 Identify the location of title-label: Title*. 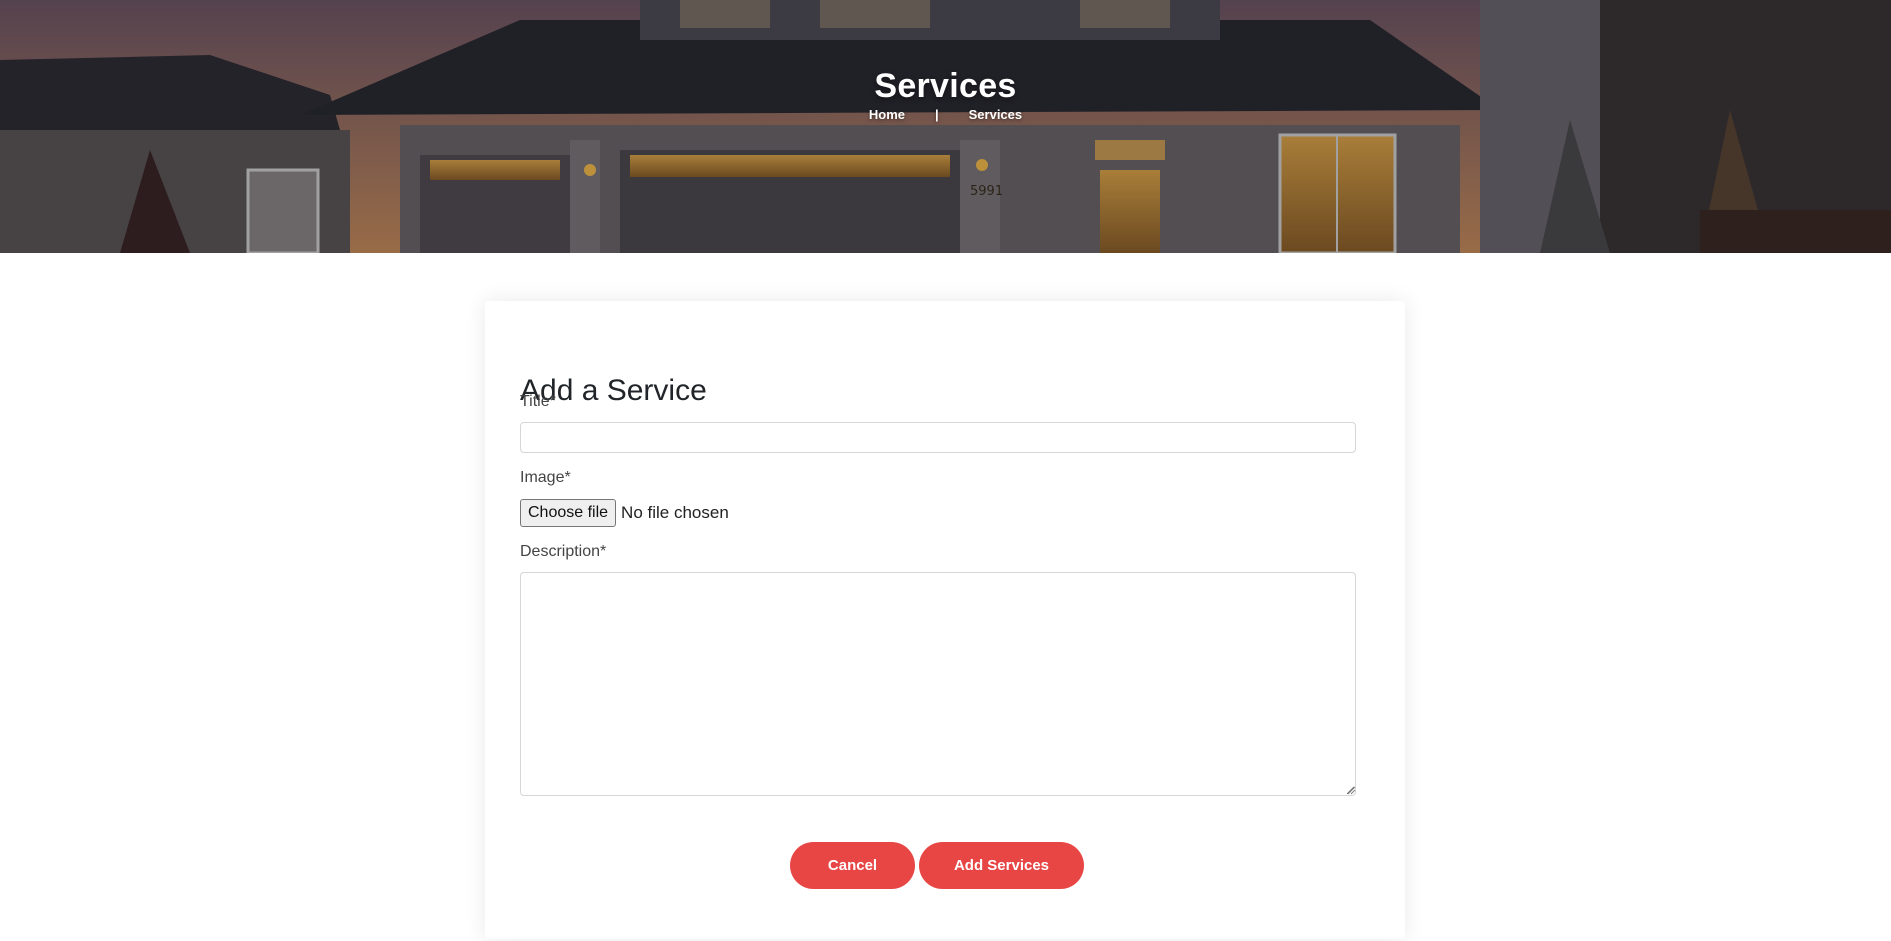
(538, 401).